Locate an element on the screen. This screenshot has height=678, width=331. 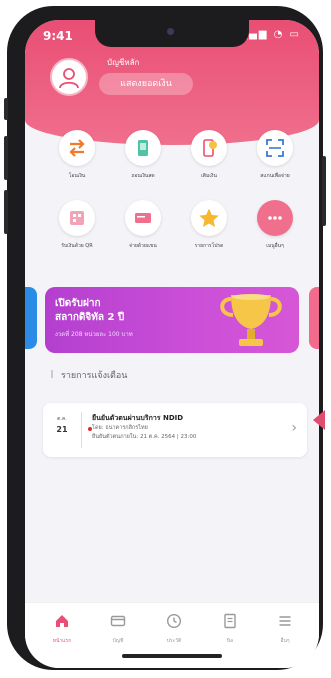
bill-pay-icon is located at coordinates (143, 218).